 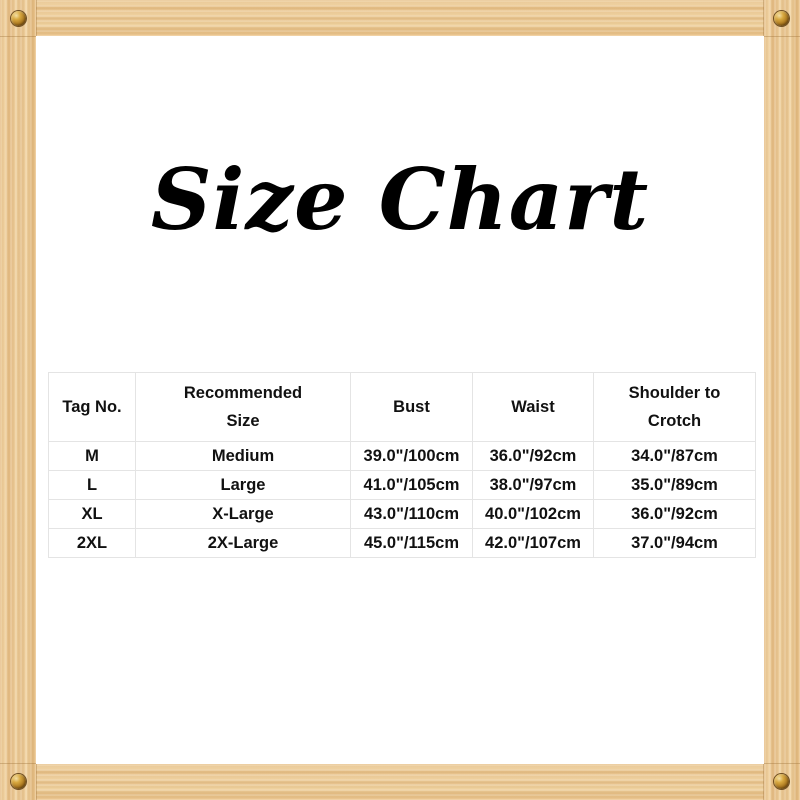 I want to click on frame-seam-bottom-right, so click(x=763, y=782).